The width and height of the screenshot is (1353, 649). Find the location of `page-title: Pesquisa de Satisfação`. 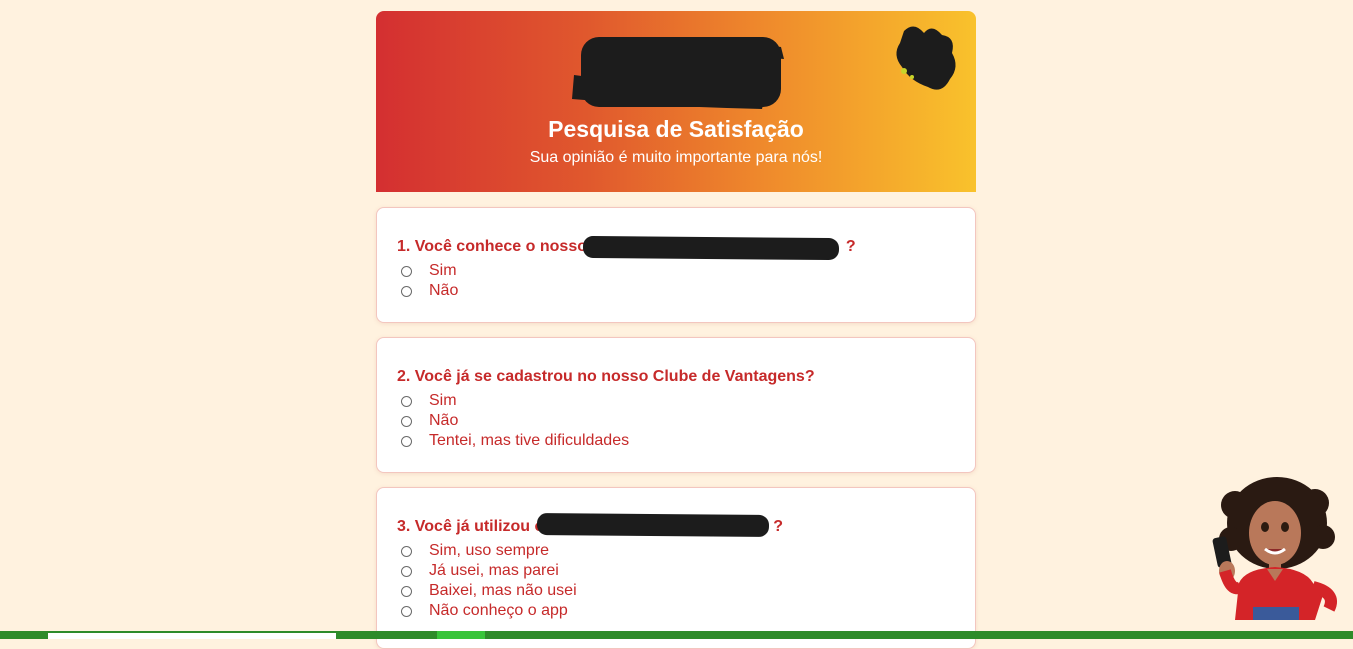

page-title: Pesquisa de Satisfação is located at coordinates (676, 129).